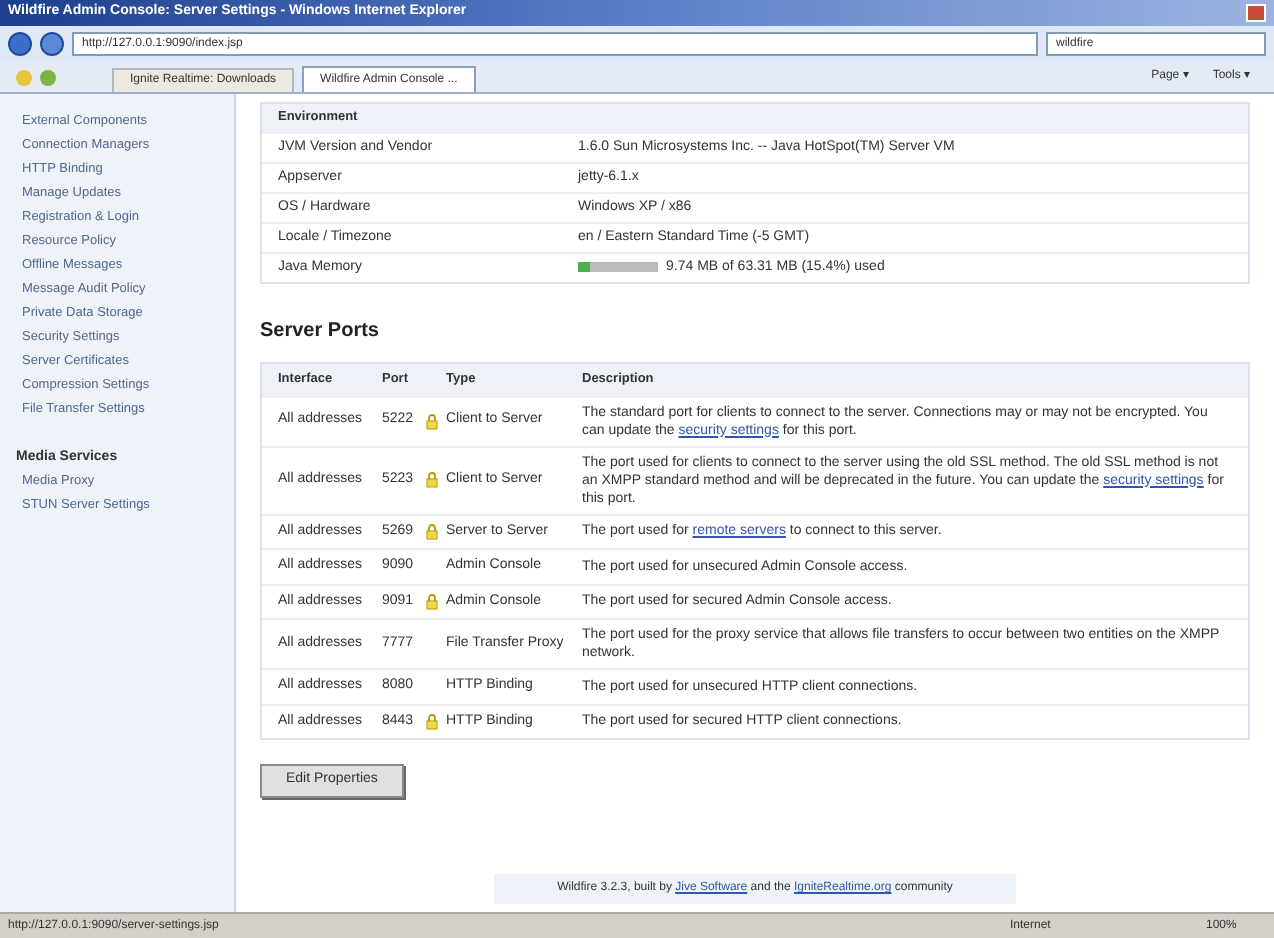 The width and height of the screenshot is (1274, 938). Describe the element at coordinates (320, 331) in the screenshot. I see `section-title: Server Ports` at that location.